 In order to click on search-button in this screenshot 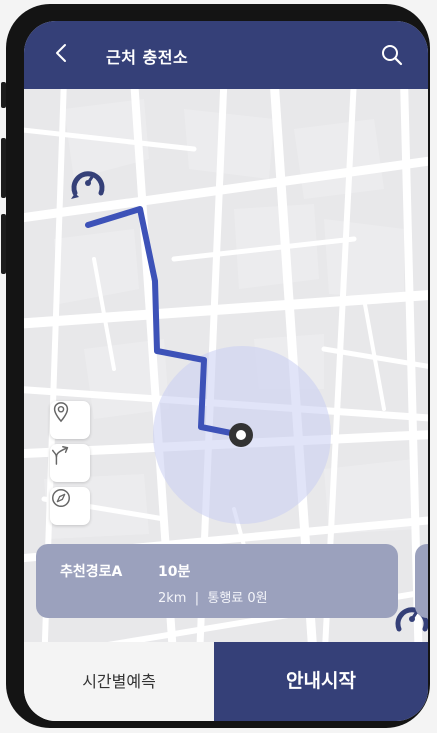, I will do `click(392, 55)`.